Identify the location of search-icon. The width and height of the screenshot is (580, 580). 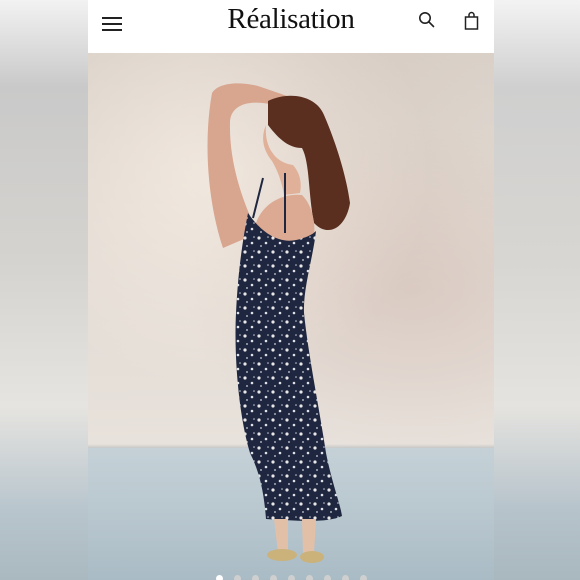
(427, 20).